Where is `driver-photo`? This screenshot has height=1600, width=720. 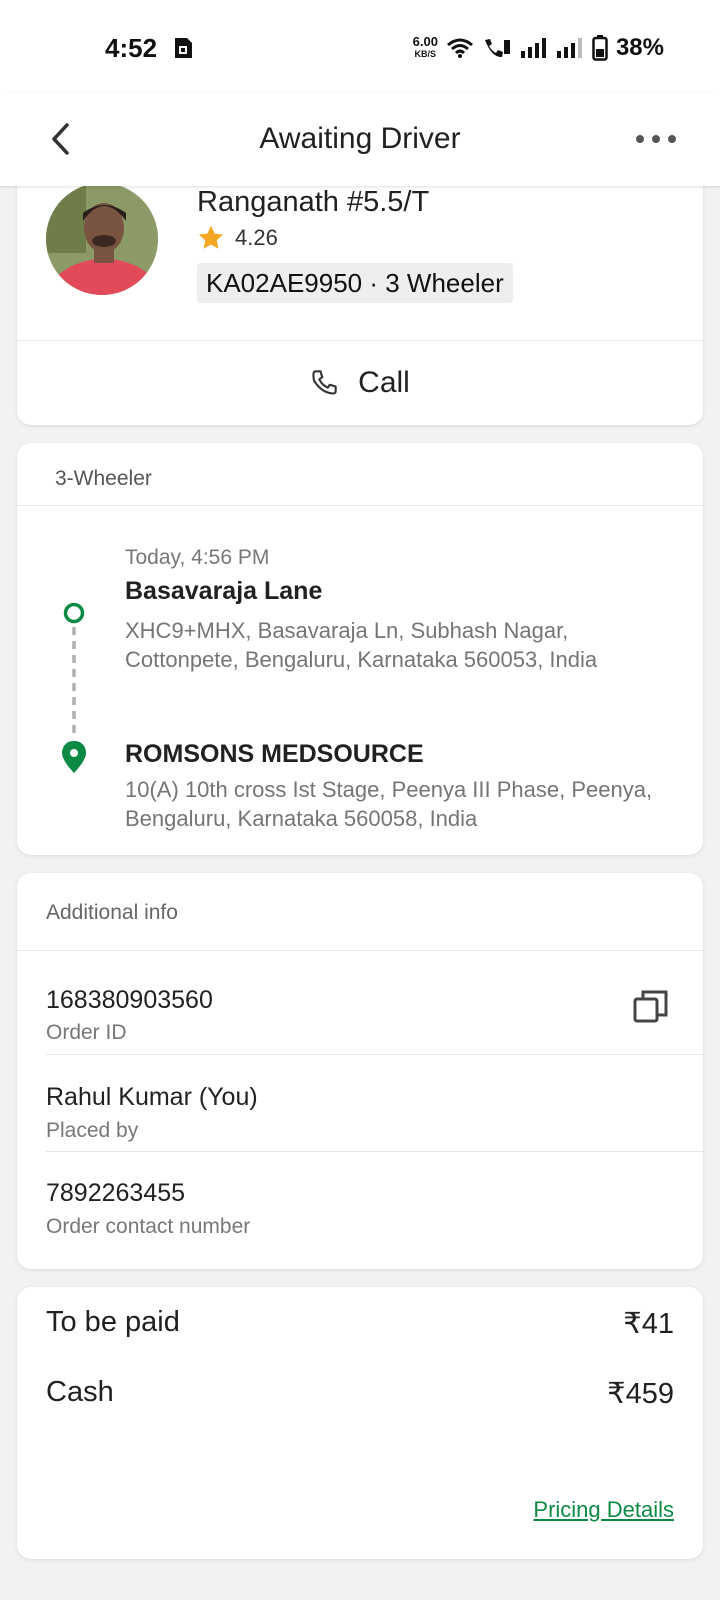 driver-photo is located at coordinates (102, 239).